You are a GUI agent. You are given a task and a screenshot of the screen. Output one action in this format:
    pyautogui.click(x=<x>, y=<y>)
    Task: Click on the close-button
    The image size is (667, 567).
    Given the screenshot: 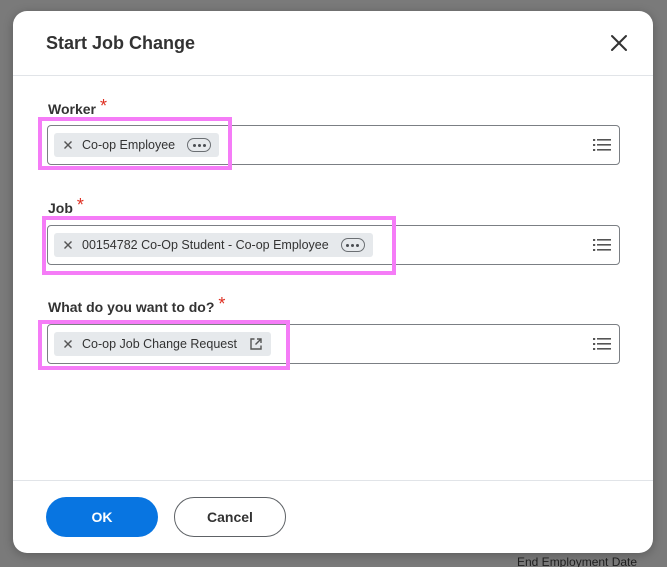 What is the action you would take?
    pyautogui.click(x=619, y=43)
    